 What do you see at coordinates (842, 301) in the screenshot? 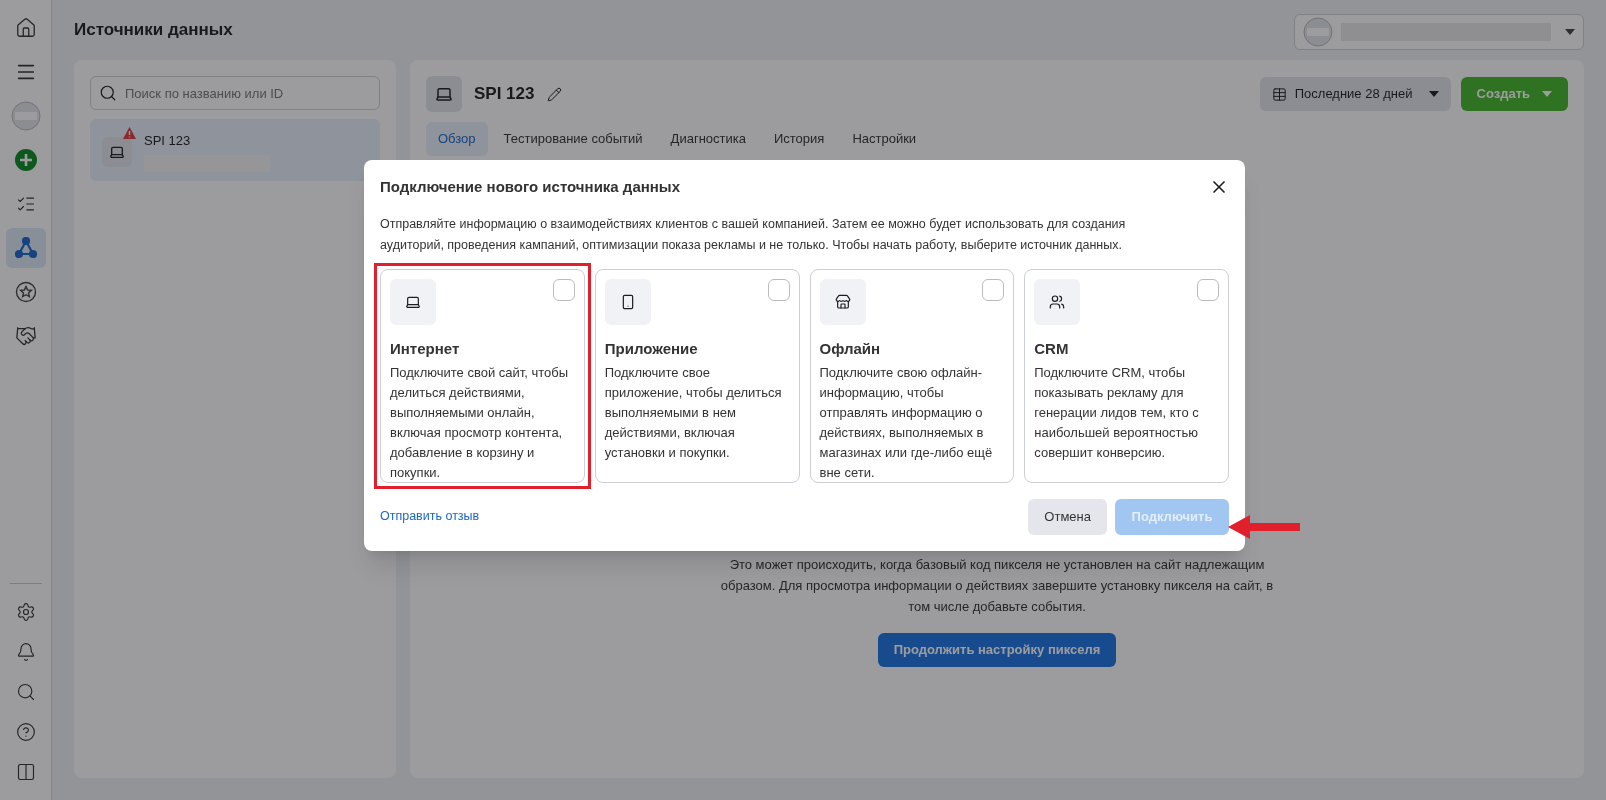
I see `store-icon` at bounding box center [842, 301].